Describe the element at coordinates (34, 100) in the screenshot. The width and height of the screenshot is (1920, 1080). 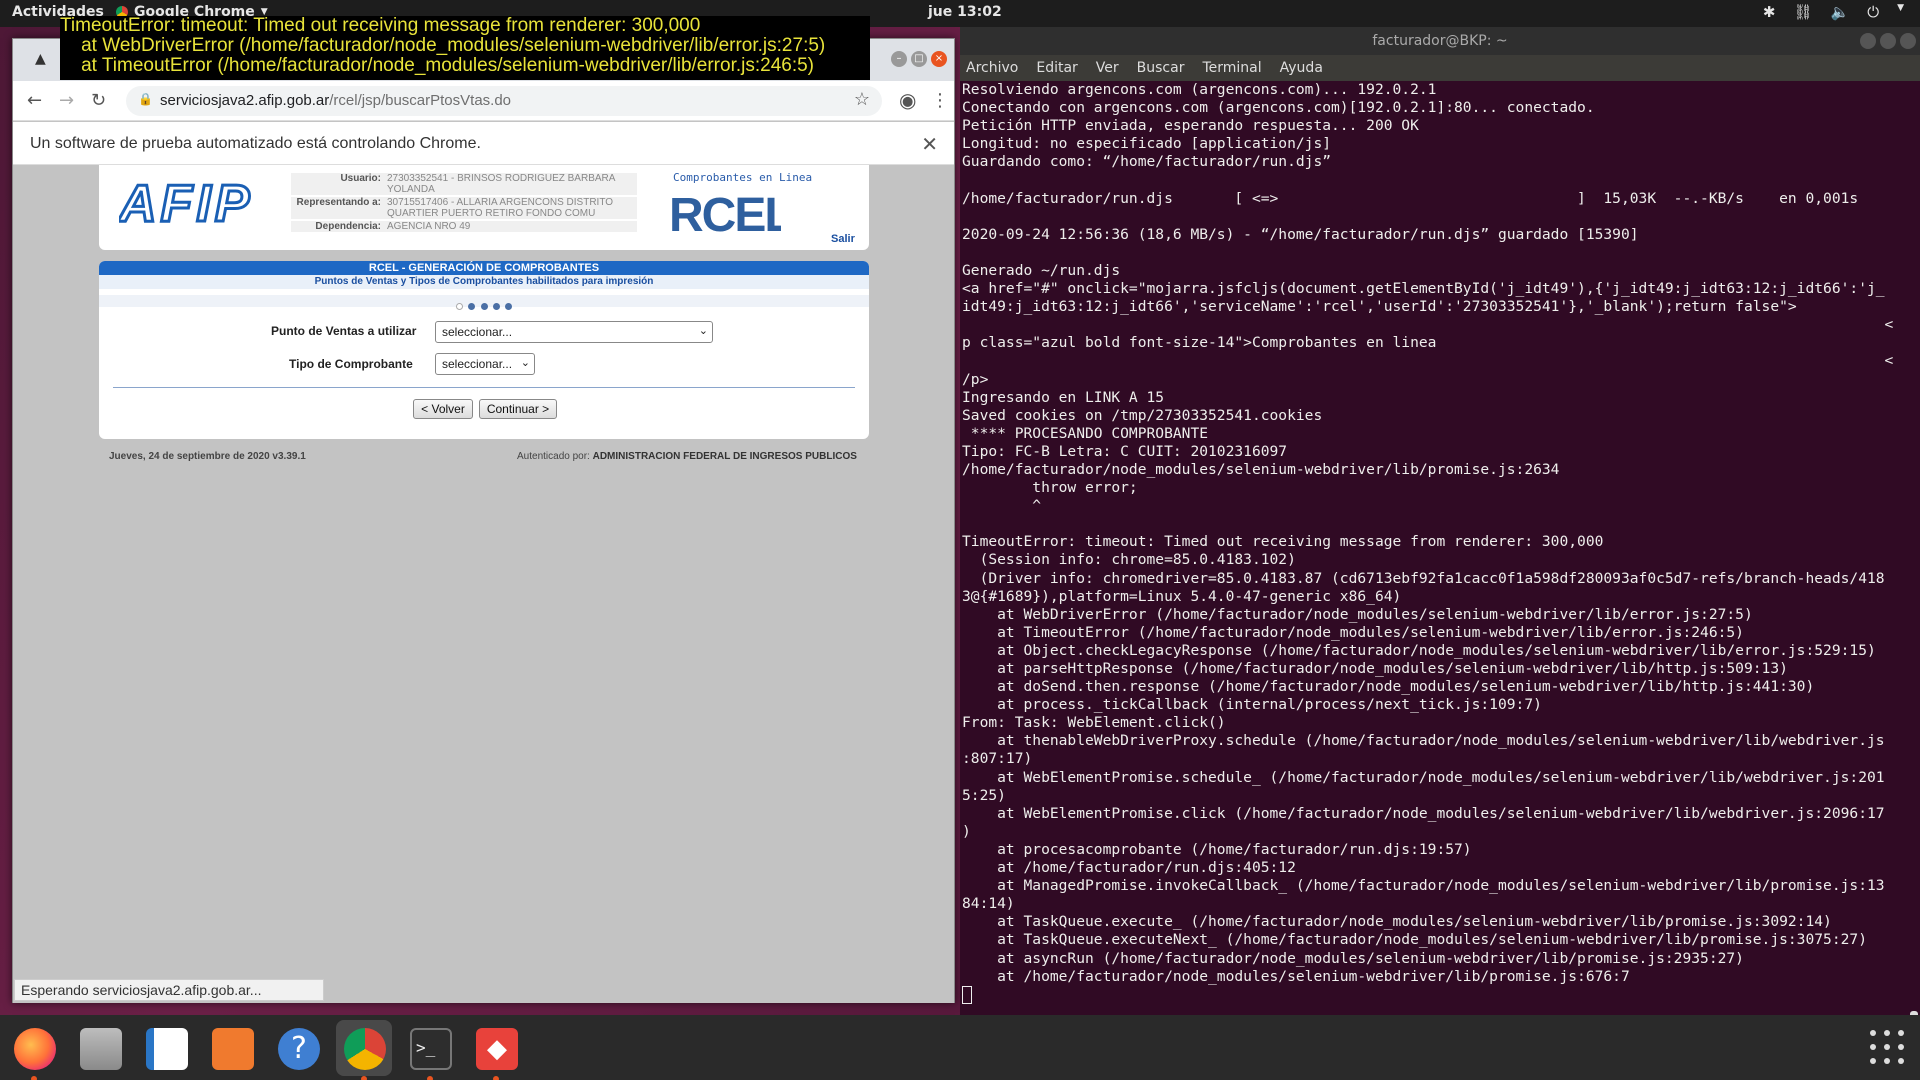
I see `back-button: ←` at that location.